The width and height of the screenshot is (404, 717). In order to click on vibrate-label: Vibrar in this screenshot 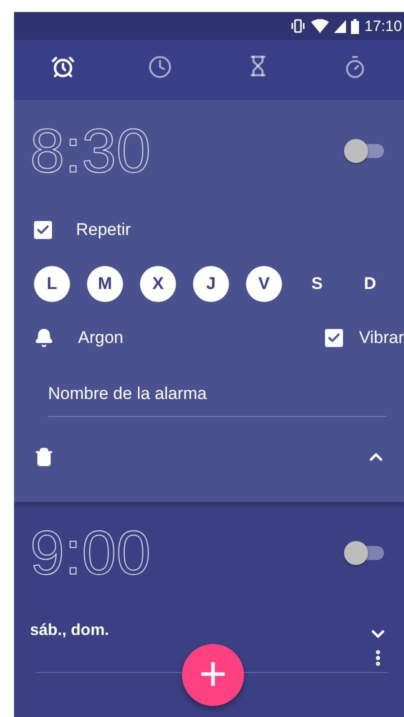, I will do `click(381, 338)`.